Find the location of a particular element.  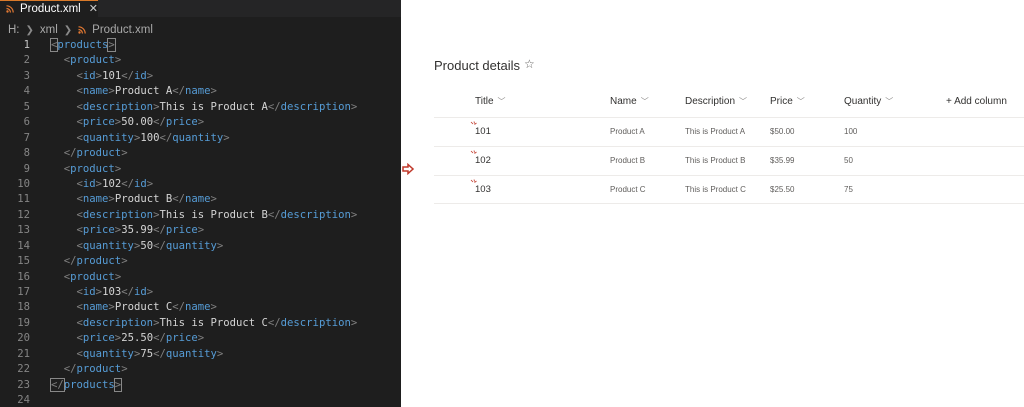

code-line: 13 <price>35.99</price> is located at coordinates (200, 230).